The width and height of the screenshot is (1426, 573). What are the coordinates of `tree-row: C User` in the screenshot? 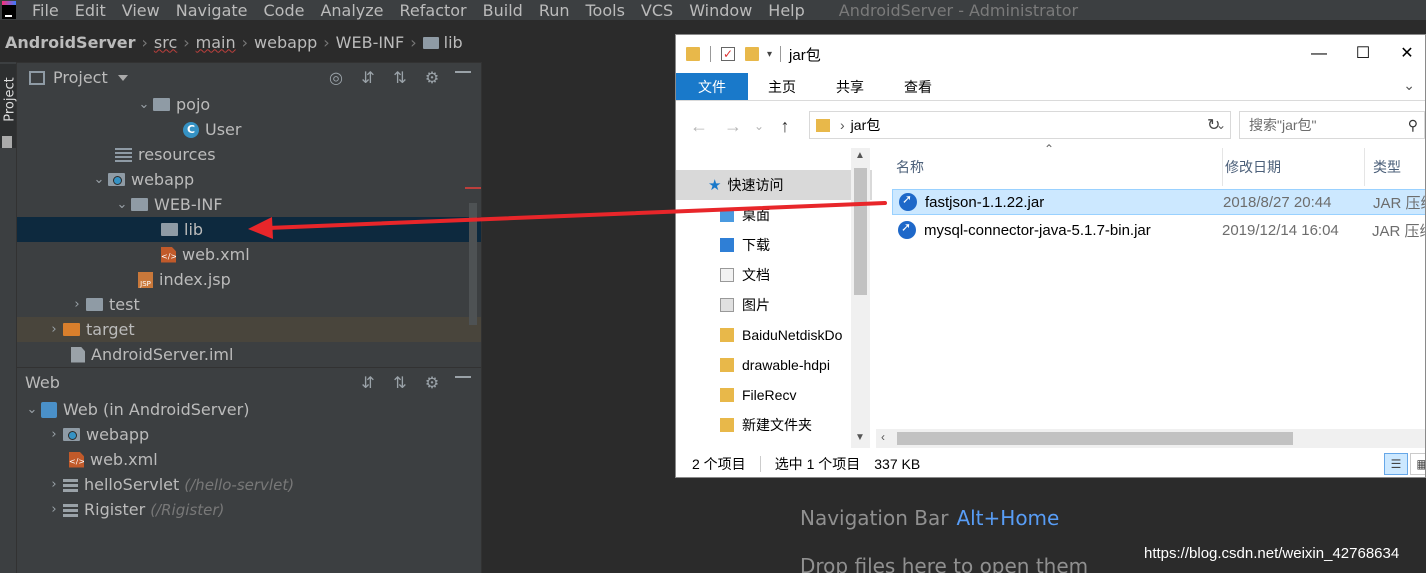 It's located at (249, 129).